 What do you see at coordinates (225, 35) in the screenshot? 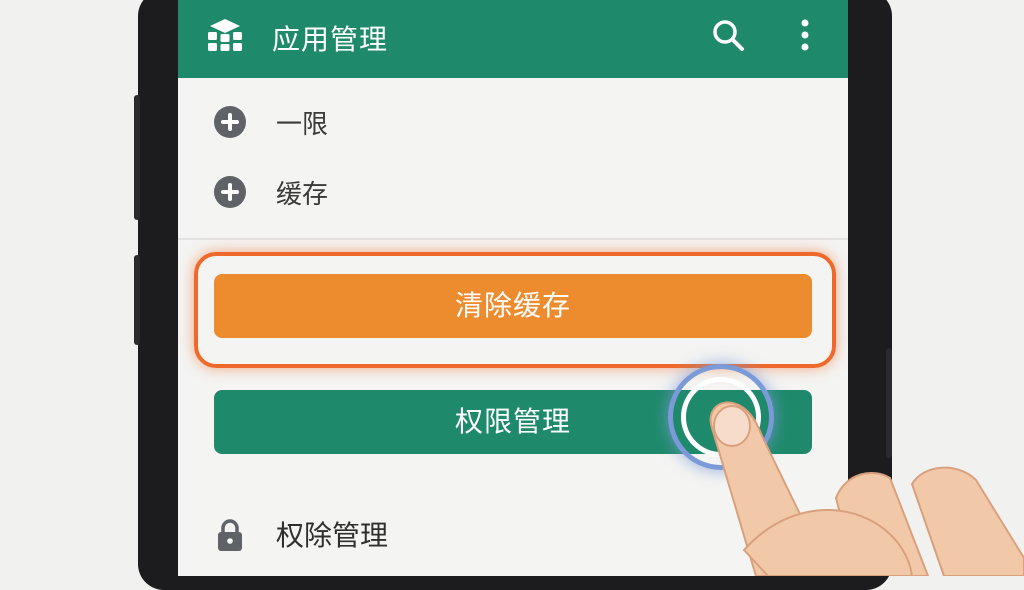
I see `app-grid-logo-icon` at bounding box center [225, 35].